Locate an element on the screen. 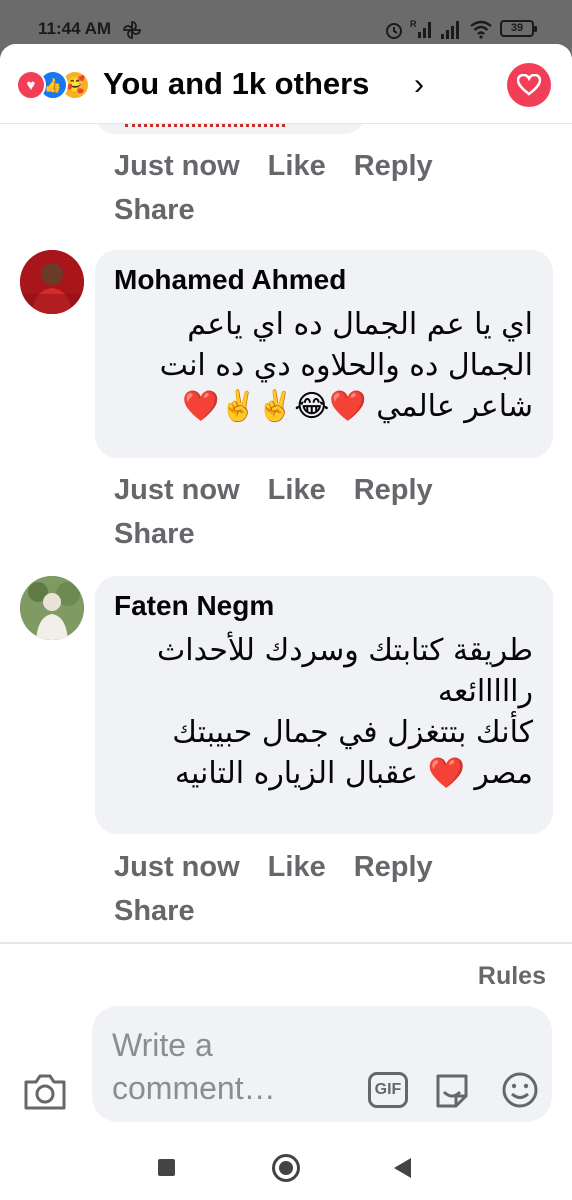 Image resolution: width=572 pixels, height=1200 pixels. sticker-icon is located at coordinates (452, 1090).